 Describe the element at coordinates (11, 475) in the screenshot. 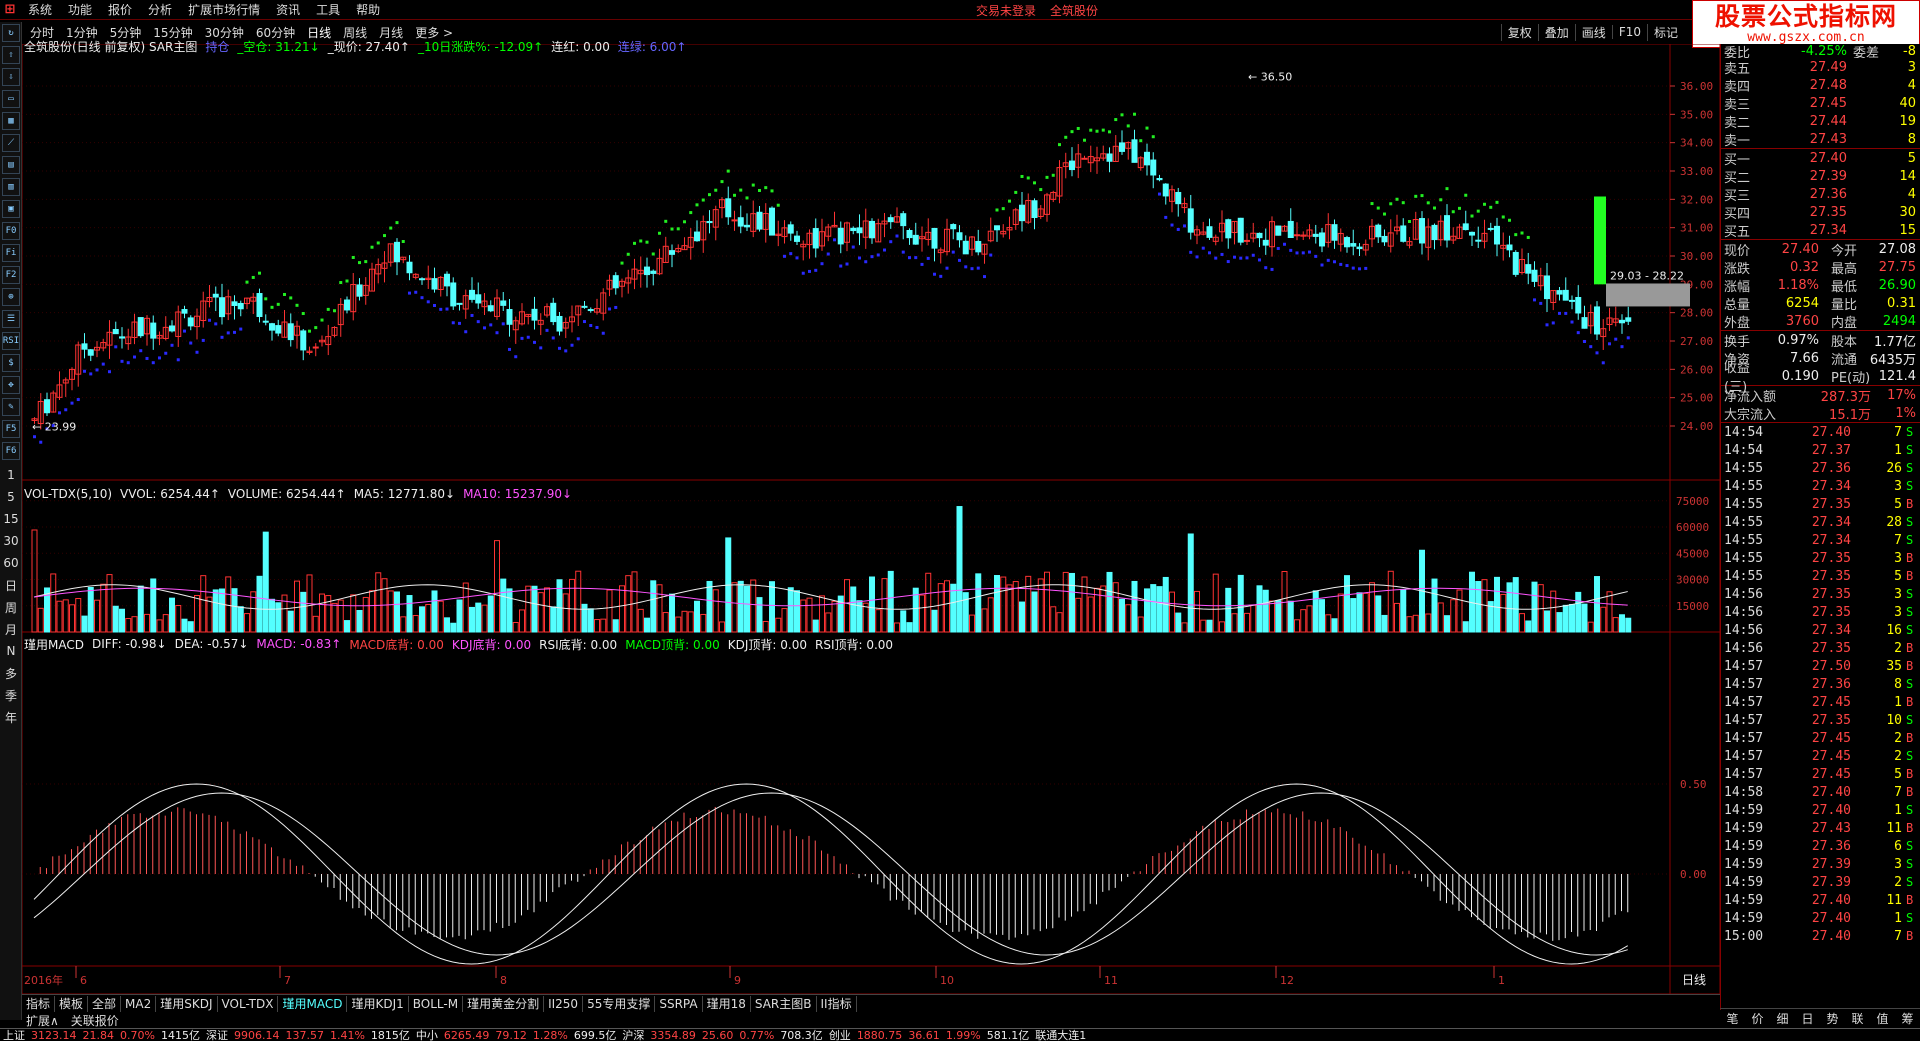

I see `left-period-0: 1` at that location.